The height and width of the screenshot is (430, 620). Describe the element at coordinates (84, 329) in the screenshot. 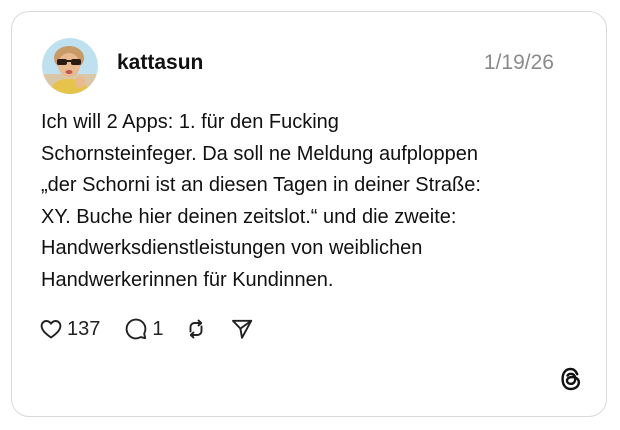

I see `like-count: 137` at that location.